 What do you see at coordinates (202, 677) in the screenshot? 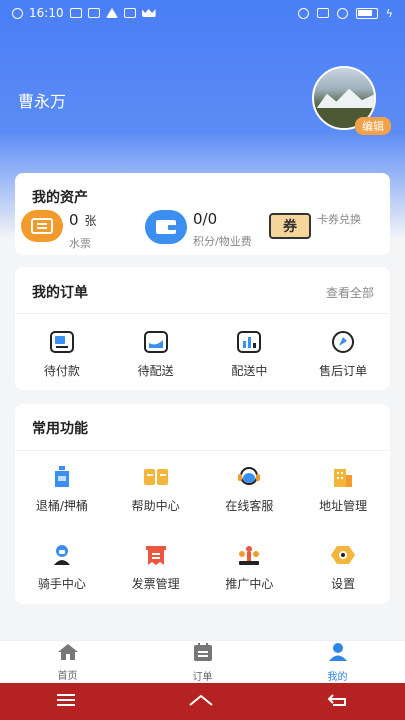
I see `tab-orders-label: 订单` at bounding box center [202, 677].